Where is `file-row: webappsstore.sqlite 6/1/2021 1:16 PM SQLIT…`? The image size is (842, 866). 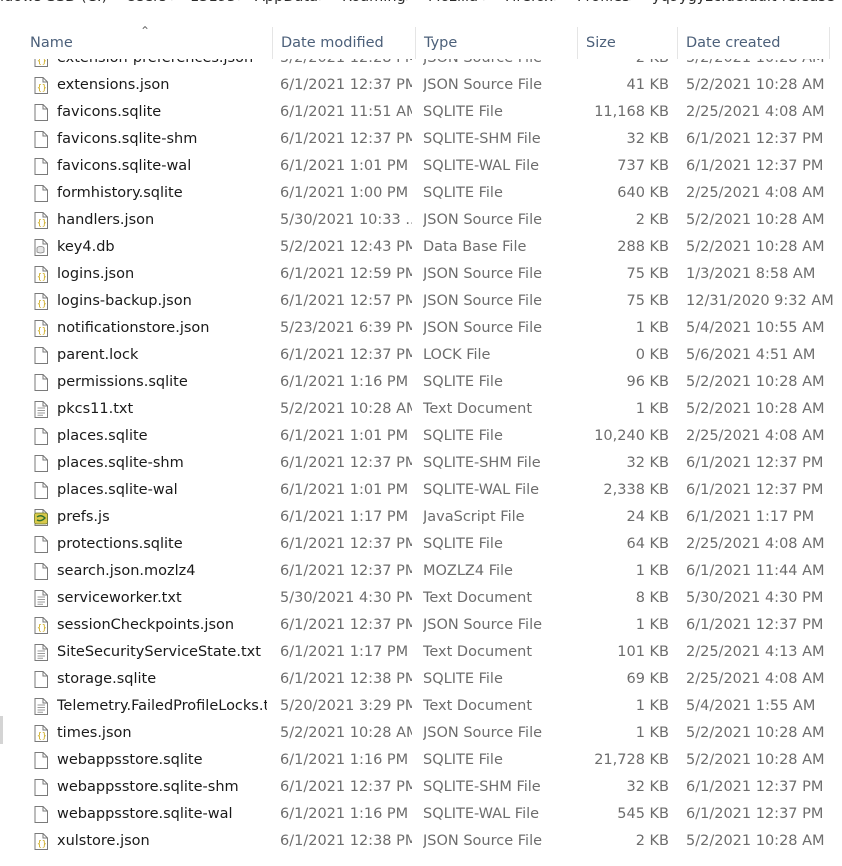
file-row: webappsstore.sqlite 6/1/2021 1:16 PM SQLIT… is located at coordinates (421, 760).